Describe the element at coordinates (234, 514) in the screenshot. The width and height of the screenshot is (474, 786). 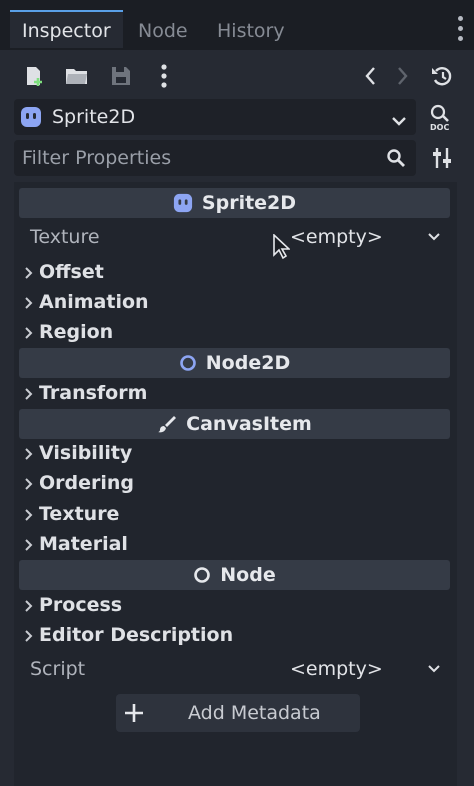
I see `group-texture: Texture` at that location.